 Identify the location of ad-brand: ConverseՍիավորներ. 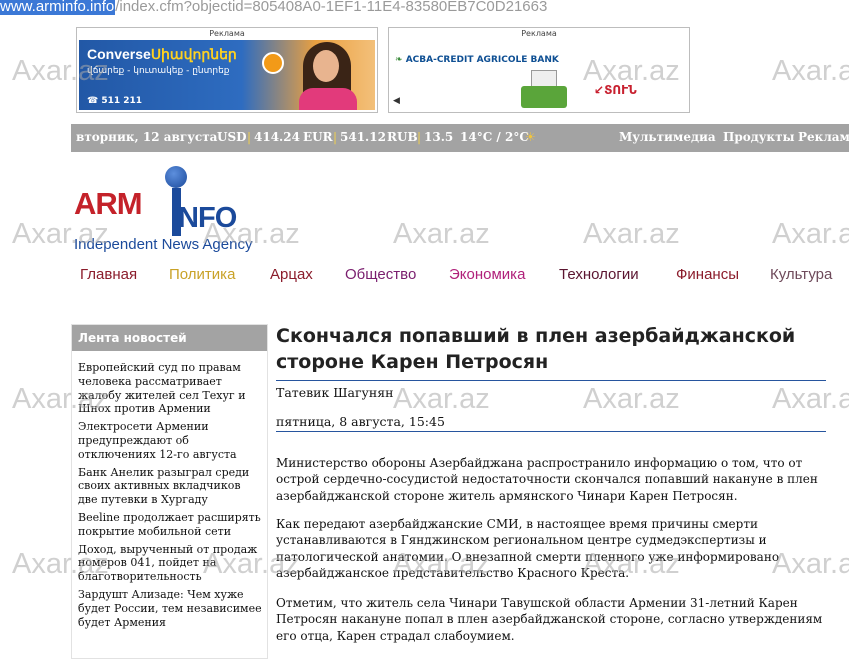
(162, 54).